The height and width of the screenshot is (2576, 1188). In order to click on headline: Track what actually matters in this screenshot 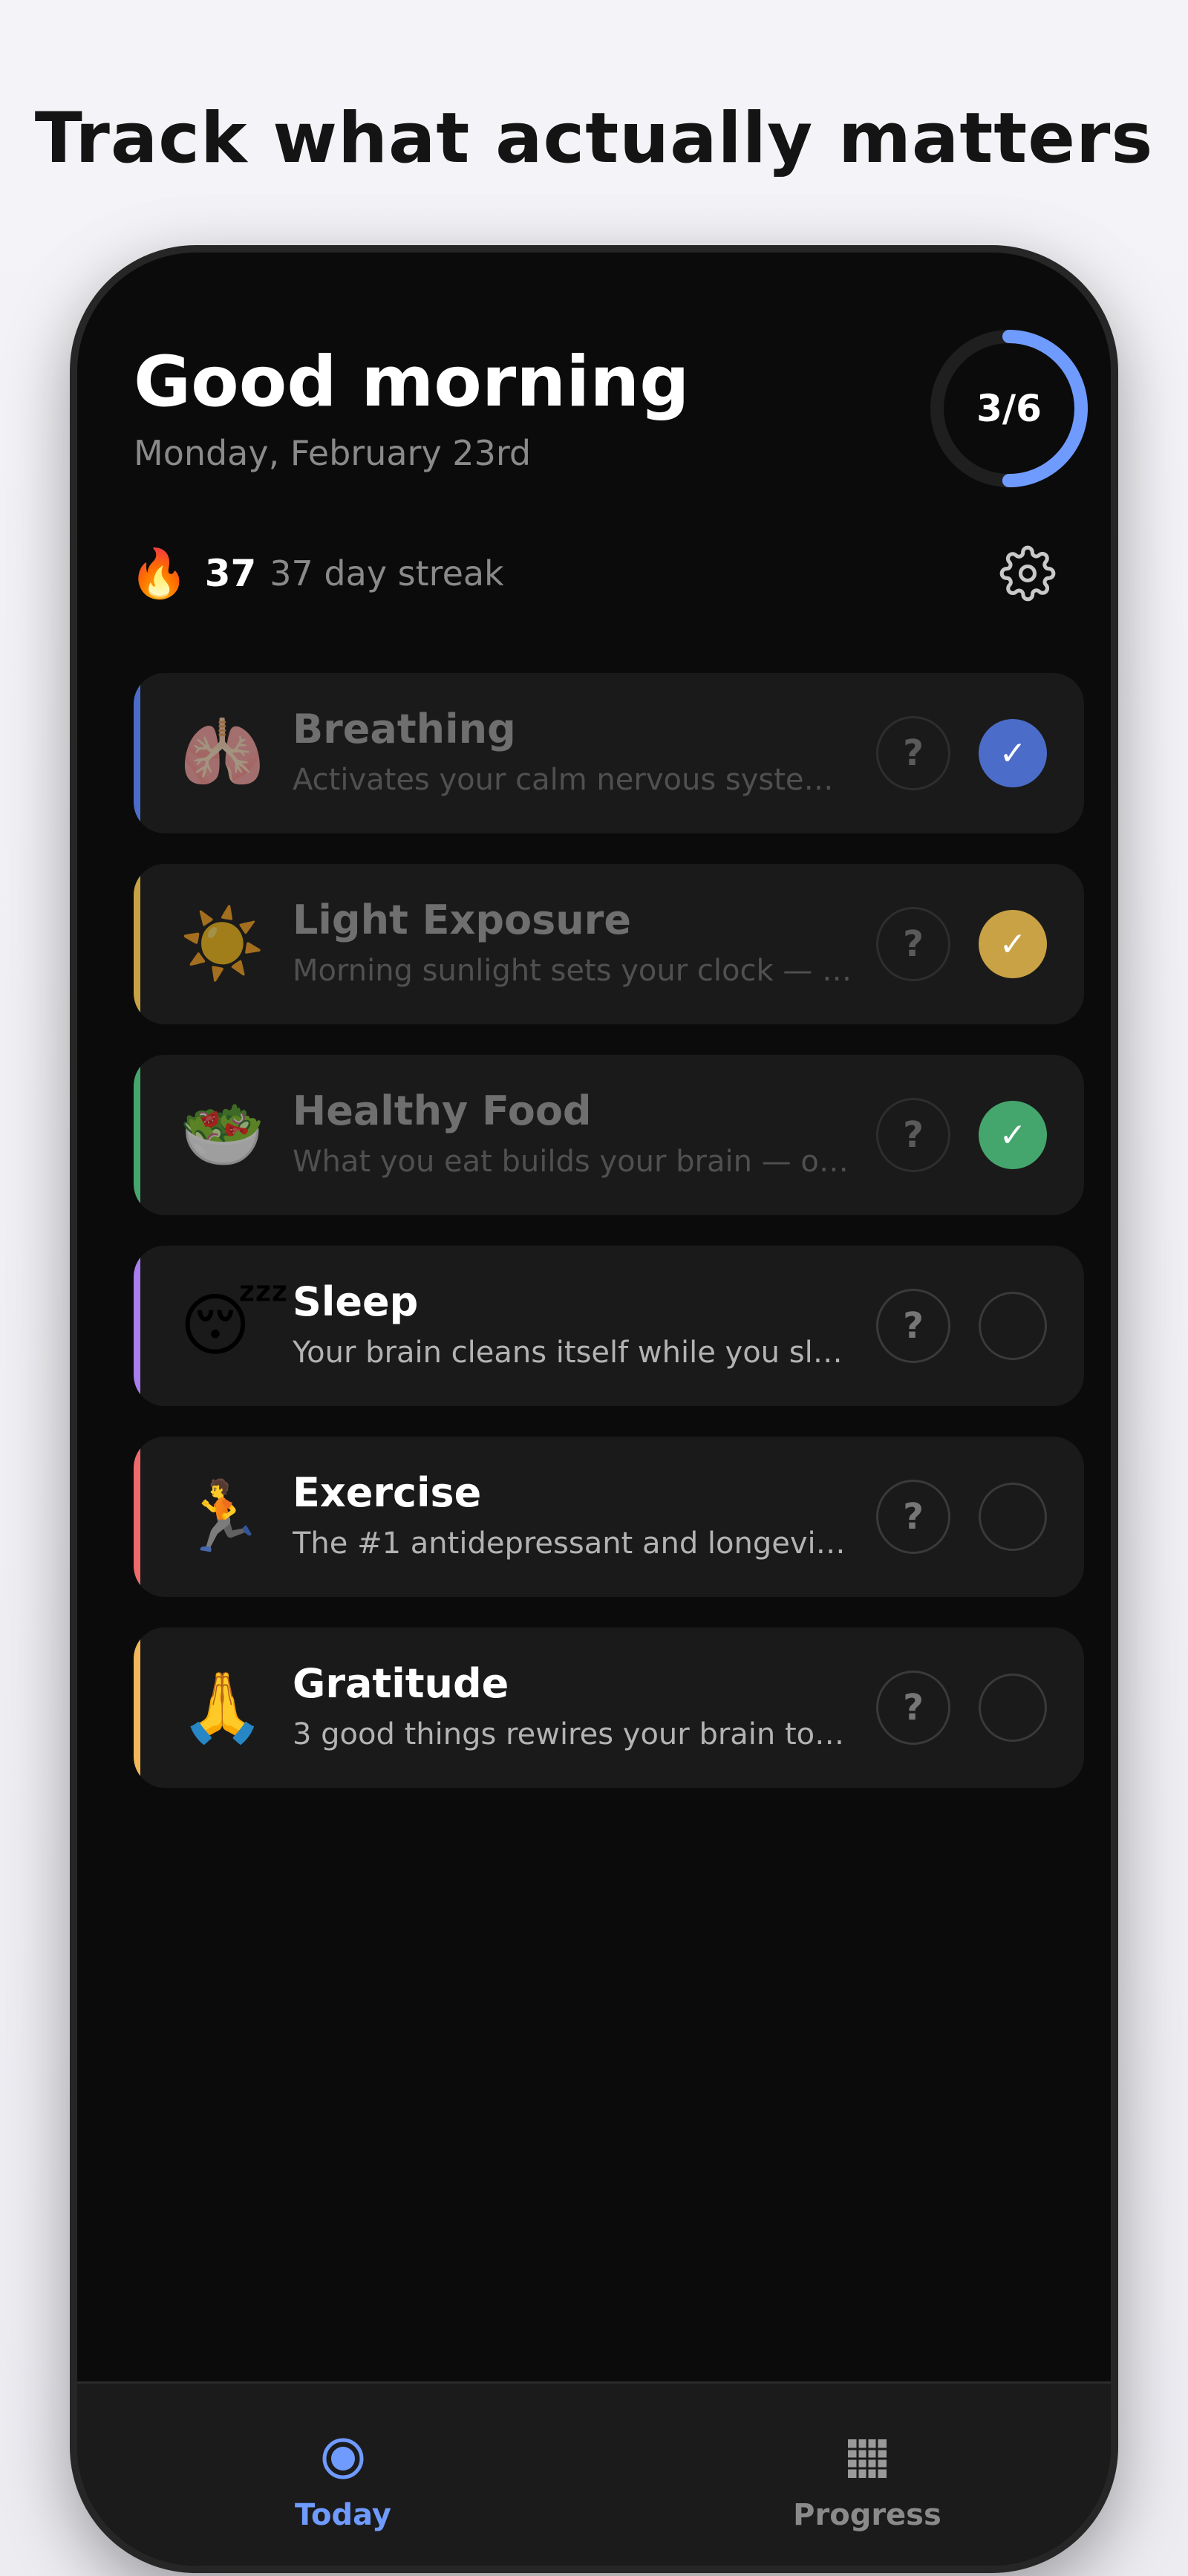, I will do `click(594, 139)`.